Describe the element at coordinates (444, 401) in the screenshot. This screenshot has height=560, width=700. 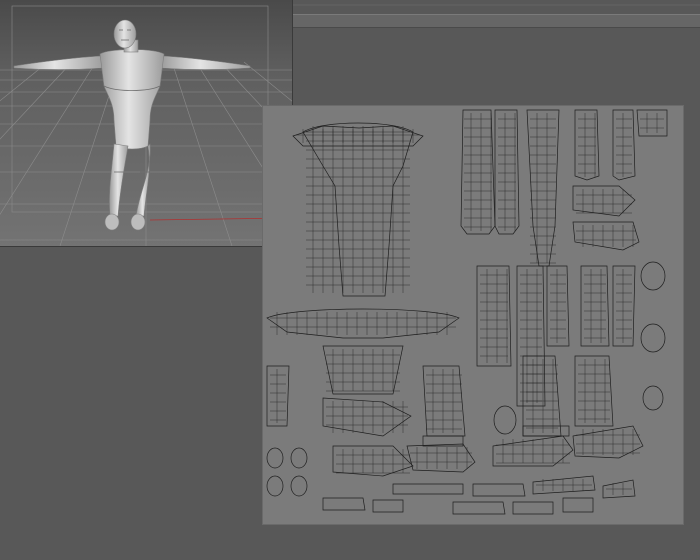
I see `uv-island-boot-a` at that location.